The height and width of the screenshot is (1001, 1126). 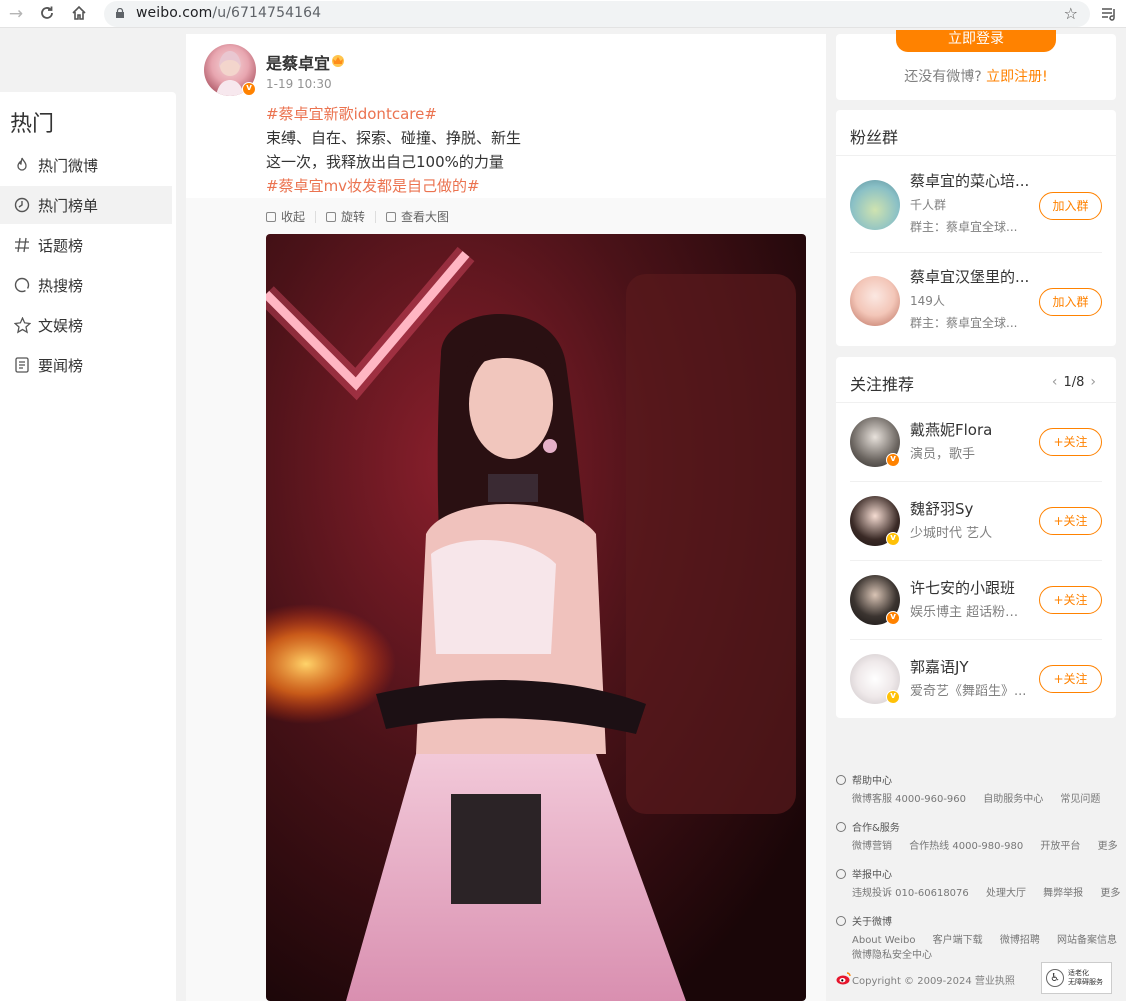 What do you see at coordinates (1020, 940) in the screenshot?
I see `footer-link: 微博招聘` at bounding box center [1020, 940].